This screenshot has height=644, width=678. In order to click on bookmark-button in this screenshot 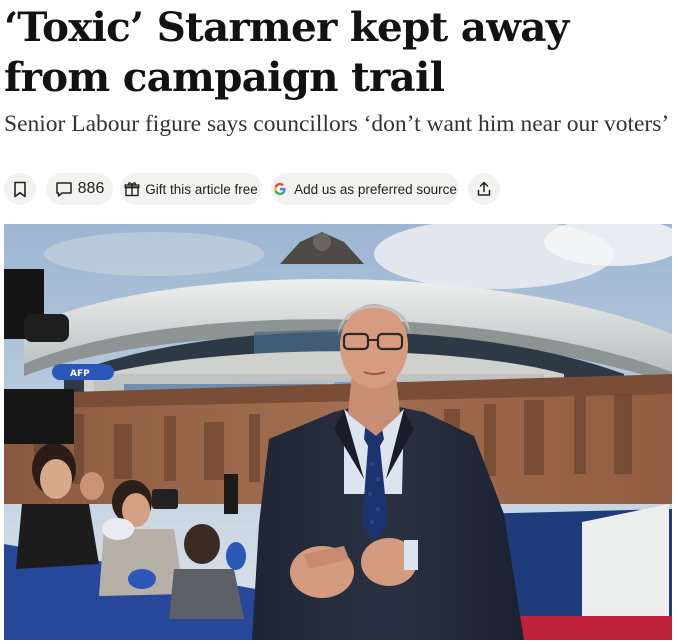, I will do `click(20, 189)`.